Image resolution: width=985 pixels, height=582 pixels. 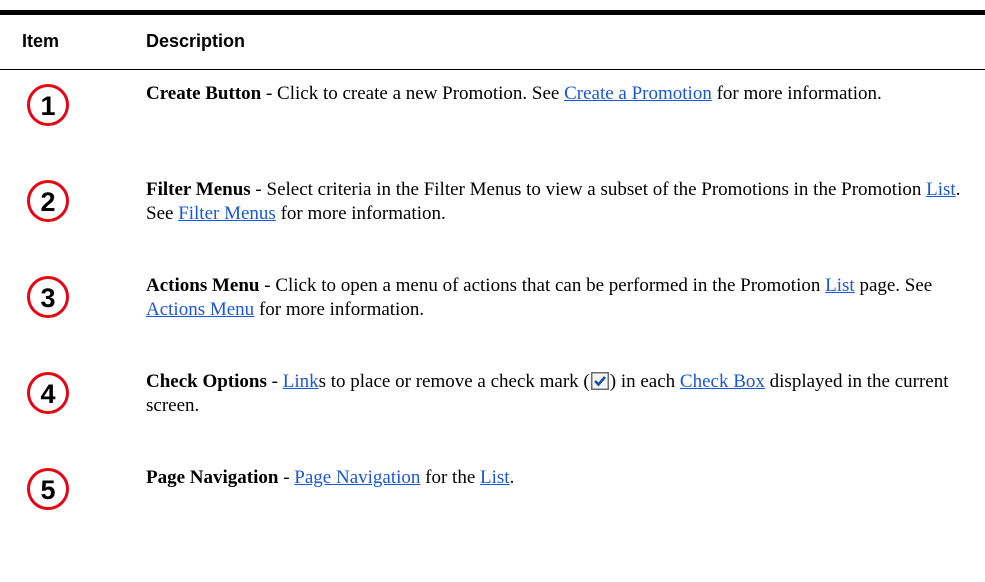 What do you see at coordinates (301, 381) in the screenshot?
I see `link-link: Link` at bounding box center [301, 381].